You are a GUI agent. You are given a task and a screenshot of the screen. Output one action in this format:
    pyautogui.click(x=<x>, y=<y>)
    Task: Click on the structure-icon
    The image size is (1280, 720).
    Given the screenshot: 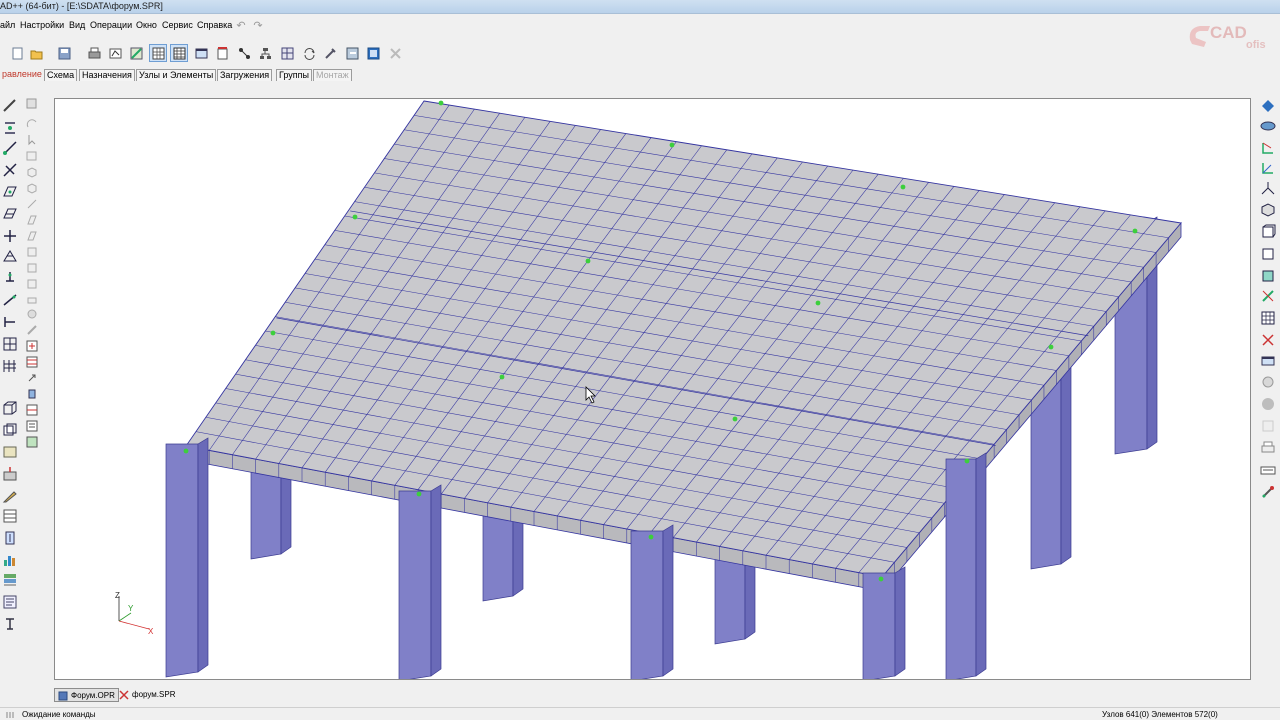 What is the action you would take?
    pyautogui.click(x=115, y=53)
    